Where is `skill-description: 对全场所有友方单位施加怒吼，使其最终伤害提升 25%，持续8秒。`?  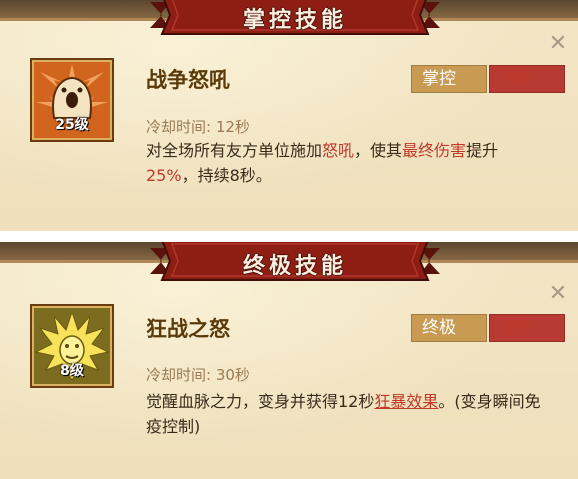 skill-description: 对全场所有友方单位施加怒吼，使其最终伤害提升 25%，持续8秒。 is located at coordinates (346, 163).